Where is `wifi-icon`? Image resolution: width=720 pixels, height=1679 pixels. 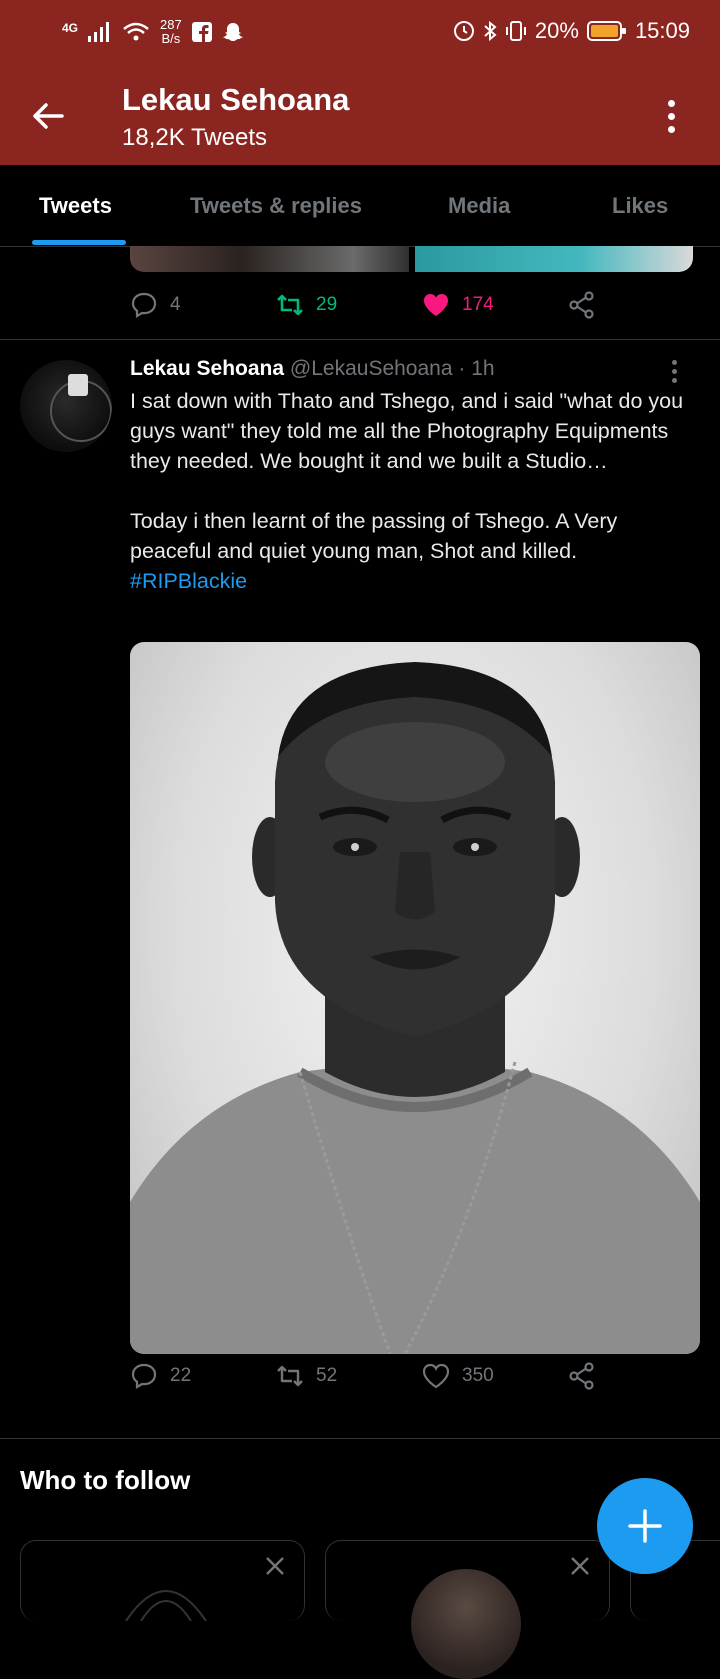 wifi-icon is located at coordinates (136, 31).